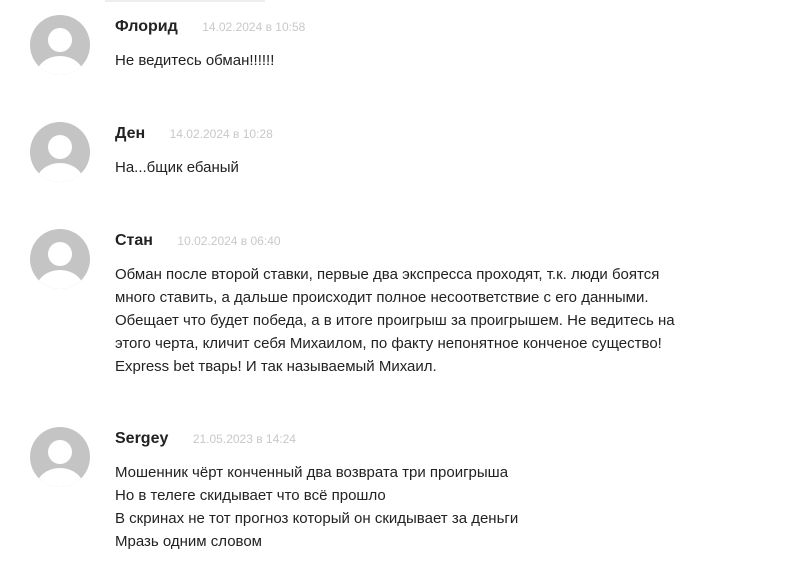 This screenshot has width=807, height=588. Describe the element at coordinates (195, 60) in the screenshot. I see `comment-line: Не ведитесь обман!!!!!!` at that location.